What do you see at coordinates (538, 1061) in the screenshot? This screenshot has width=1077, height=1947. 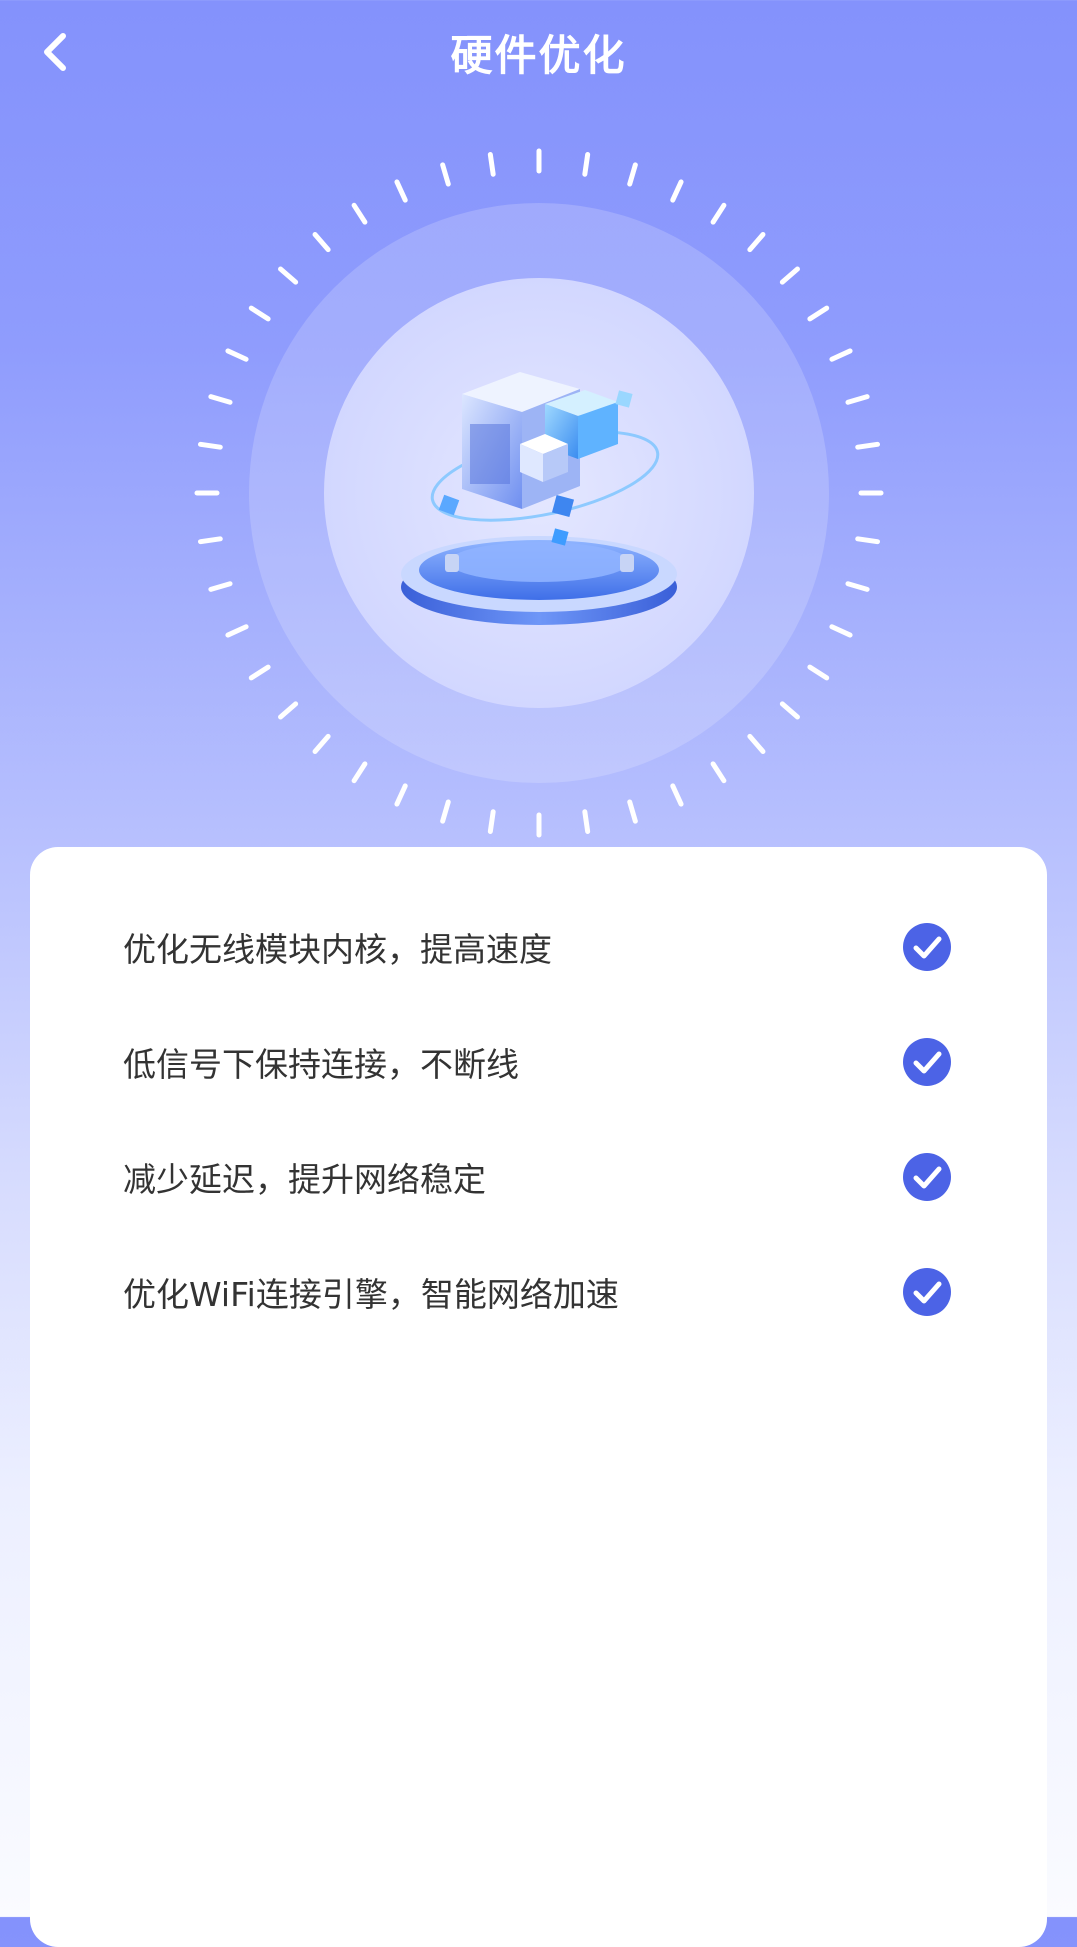 I see `list-item: 低信号下保持连接，不断线` at bounding box center [538, 1061].